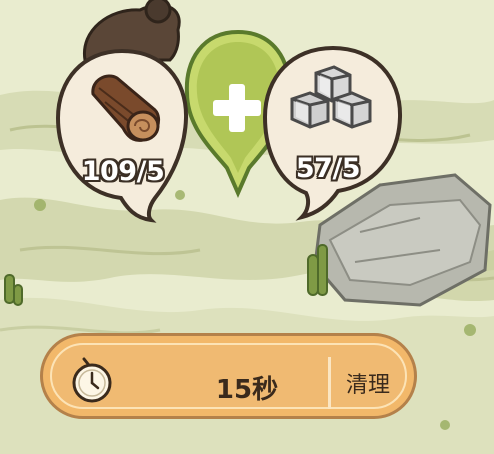  I want to click on clear-timer-bar: 15秒 清理, so click(228, 376).